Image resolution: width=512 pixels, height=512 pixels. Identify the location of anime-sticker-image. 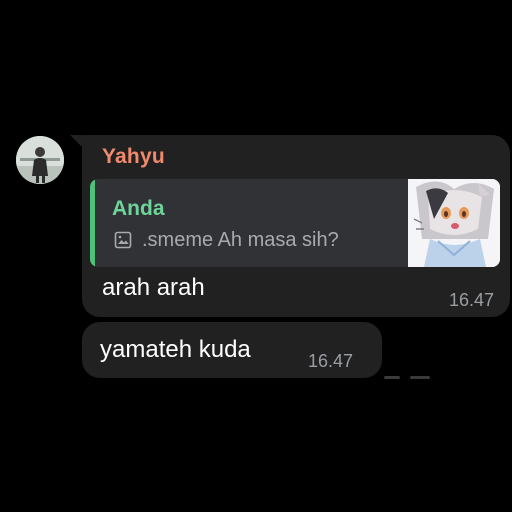
(454, 223).